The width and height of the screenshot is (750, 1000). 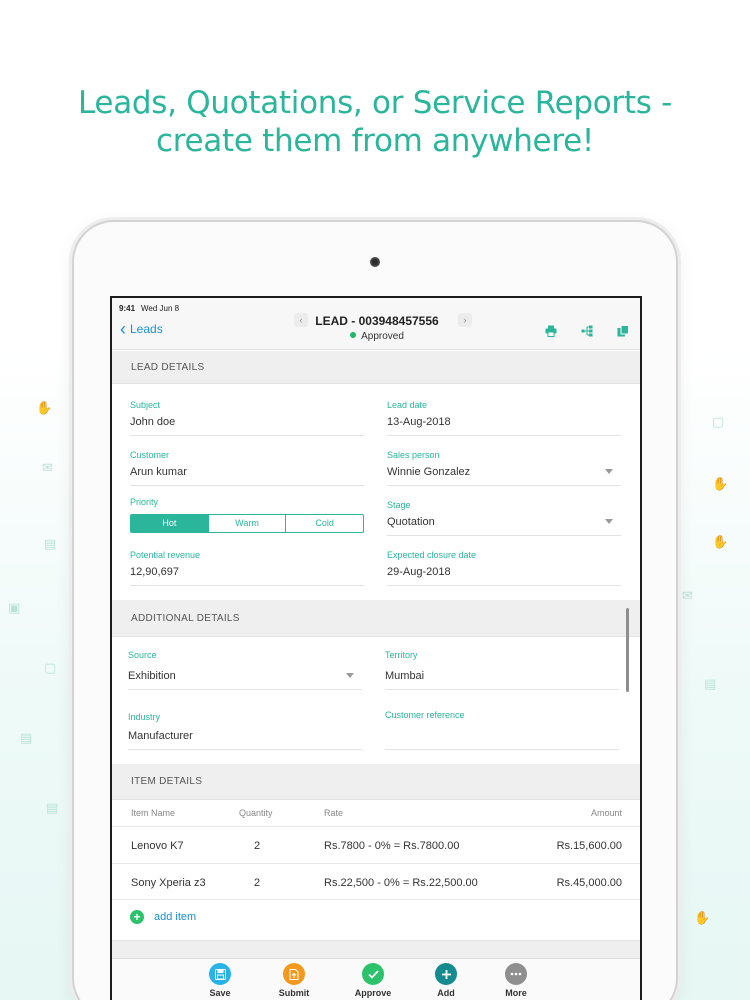 I want to click on back-button: ‹ Leads, so click(x=141, y=329).